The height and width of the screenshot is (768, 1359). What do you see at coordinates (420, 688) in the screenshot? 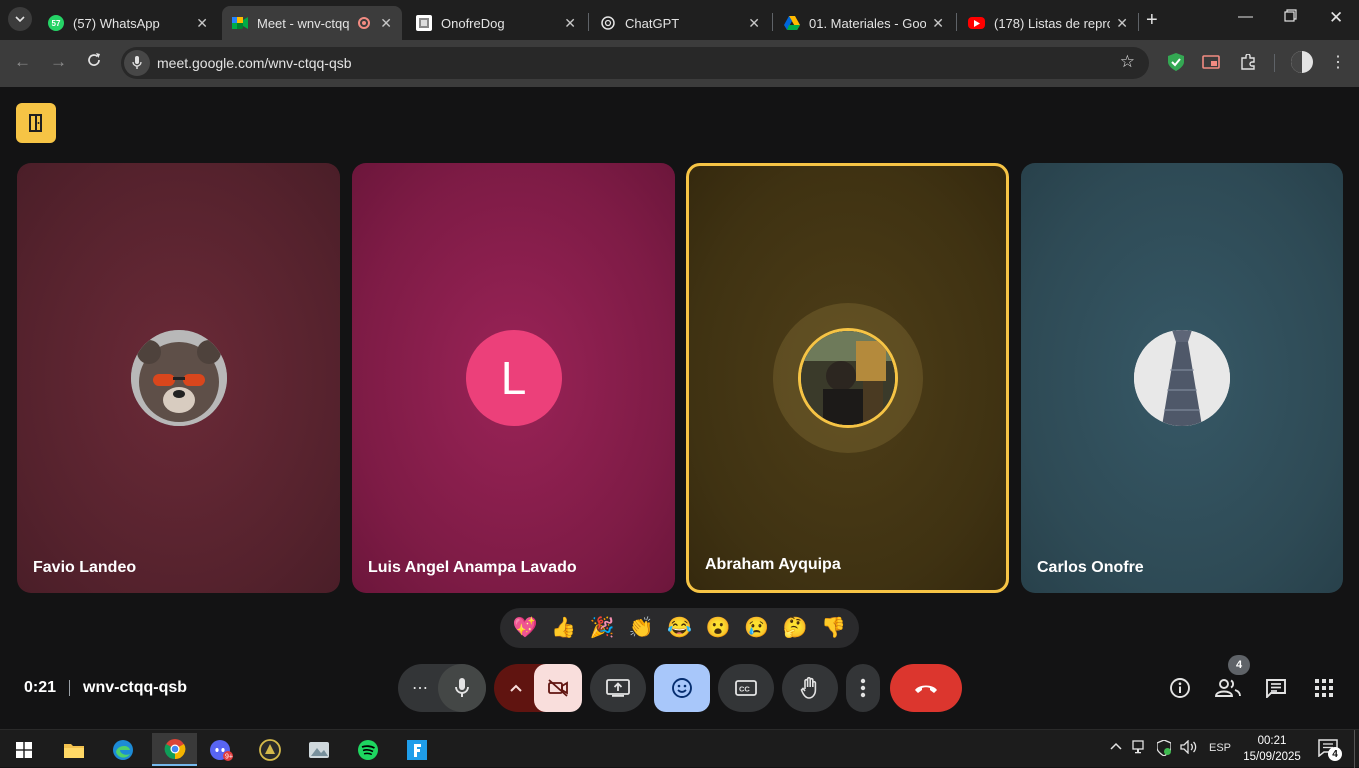
I see `audio-options-icon: ⋯` at bounding box center [420, 688].